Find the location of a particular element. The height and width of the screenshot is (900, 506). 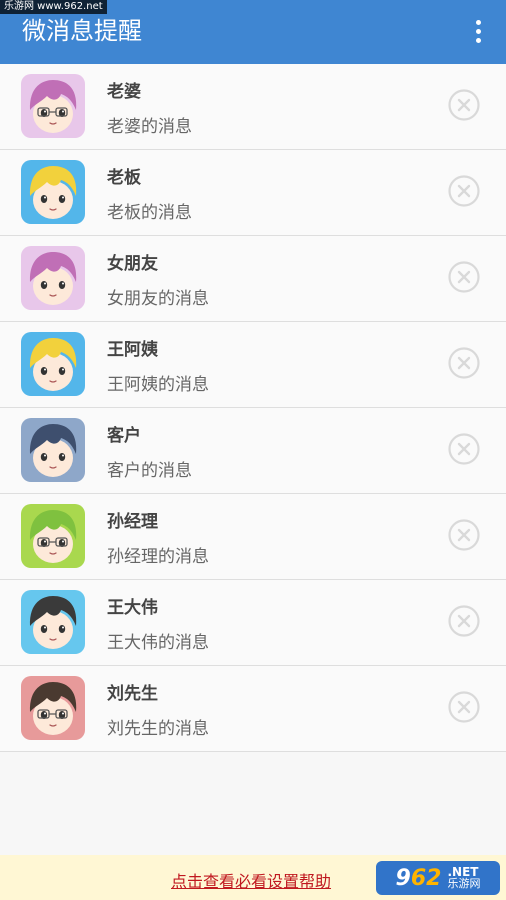

brand-logo: 962 .NET 乐游网 is located at coordinates (438, 878).